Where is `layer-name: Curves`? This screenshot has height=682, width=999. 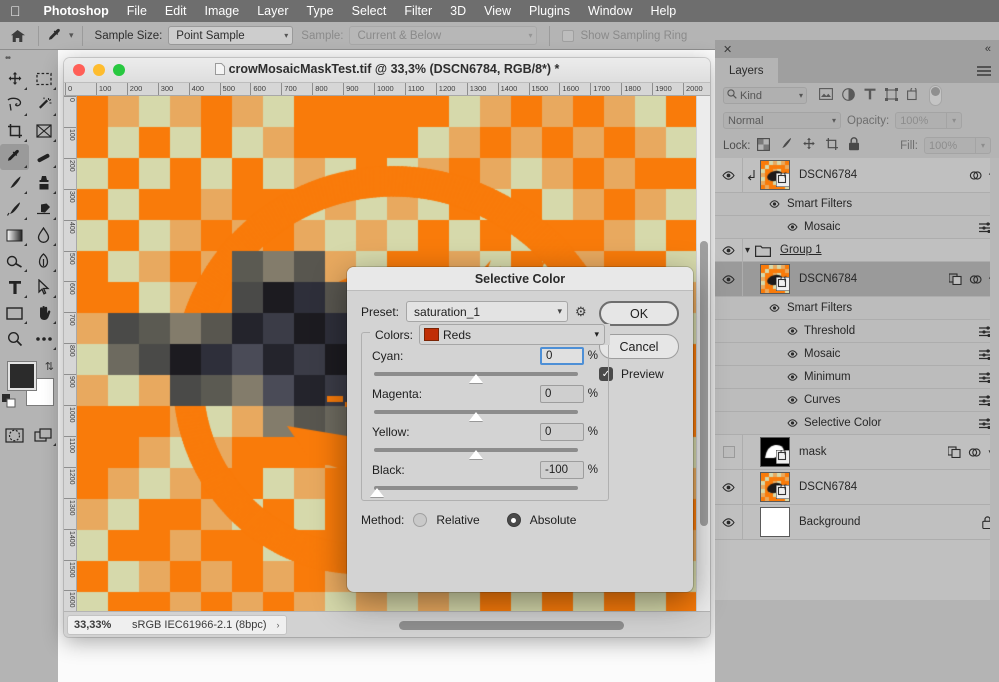
layer-name: Curves is located at coordinates (822, 400).